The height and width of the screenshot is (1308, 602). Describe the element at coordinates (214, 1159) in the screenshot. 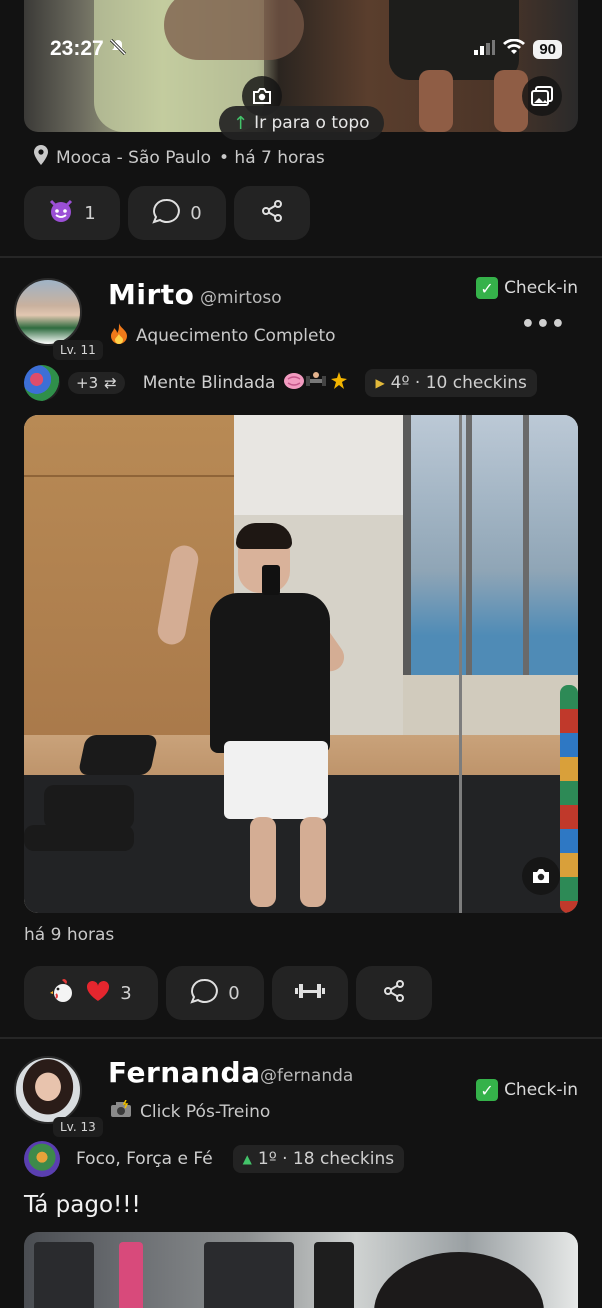

I see `group-row: Foco, Força e Fé ▲ 1º · 18 checkins` at that location.